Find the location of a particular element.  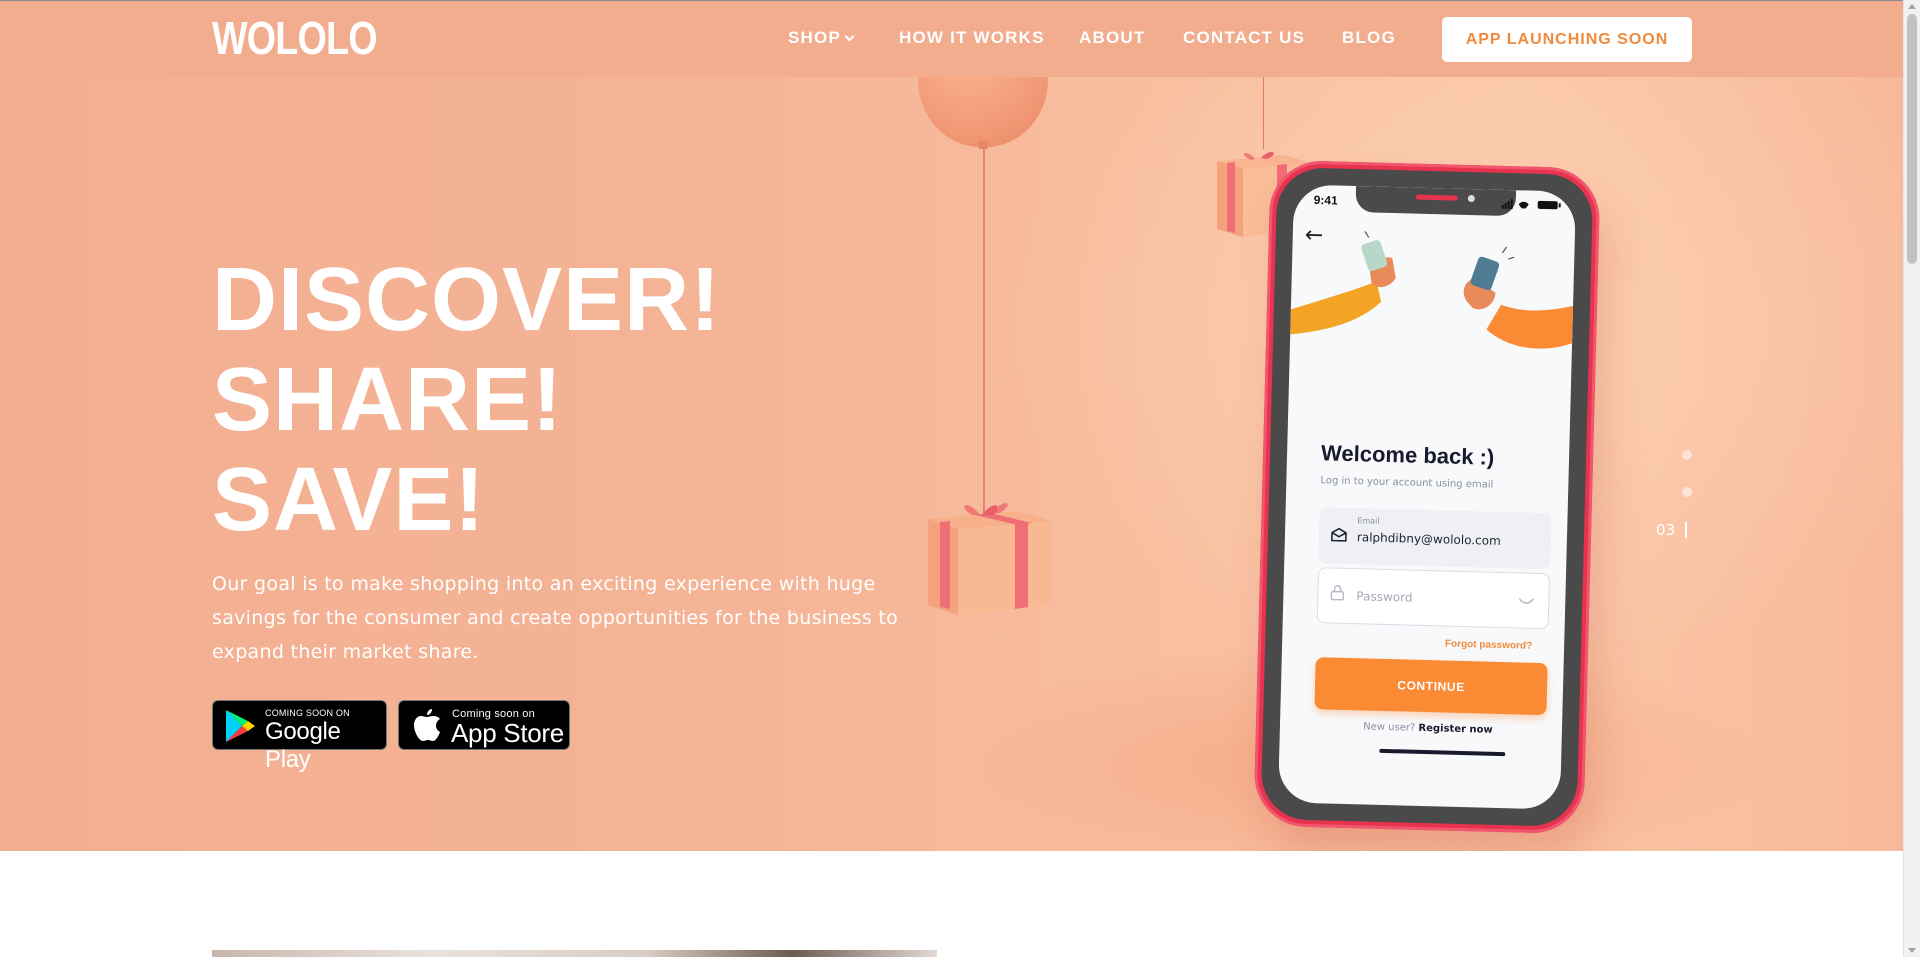

below-fold-image is located at coordinates (574, 953).